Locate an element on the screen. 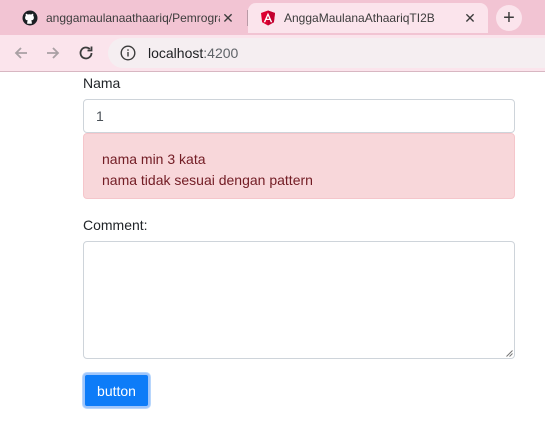 The image size is (545, 424). comment-label: Comment: is located at coordinates (115, 225).